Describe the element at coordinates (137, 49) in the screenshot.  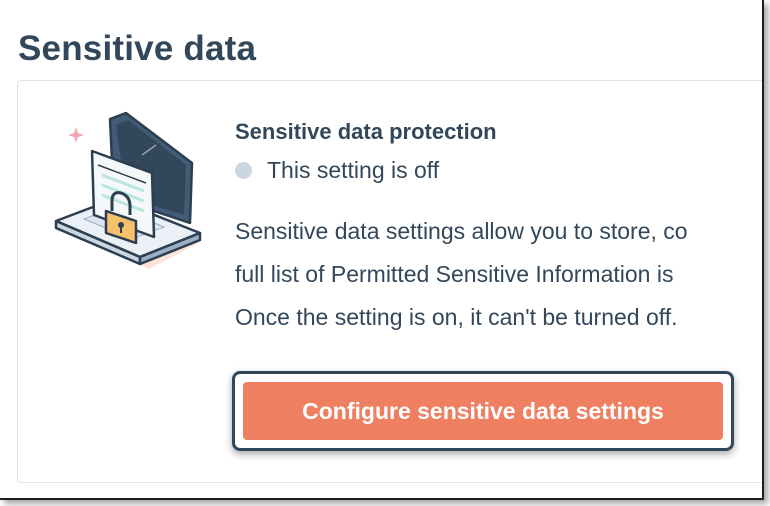
I see `page-title: Sensitive data` at that location.